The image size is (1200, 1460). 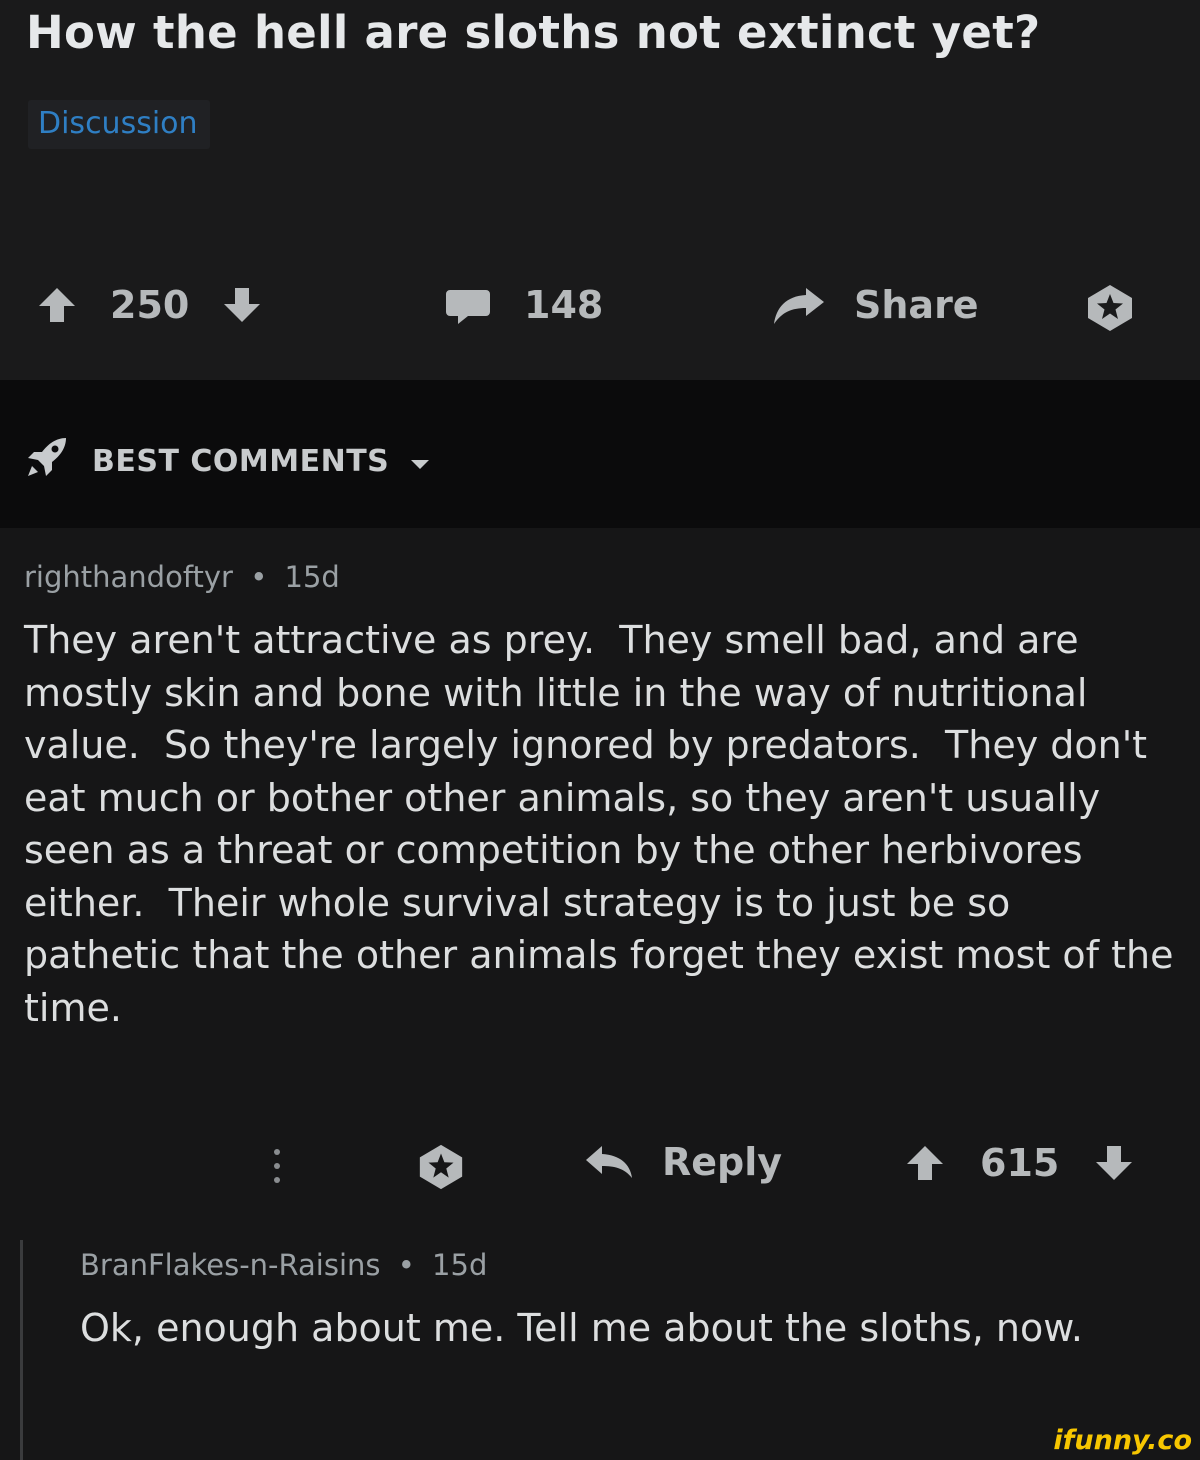 I want to click on upvote-icon, so click(x=57, y=305).